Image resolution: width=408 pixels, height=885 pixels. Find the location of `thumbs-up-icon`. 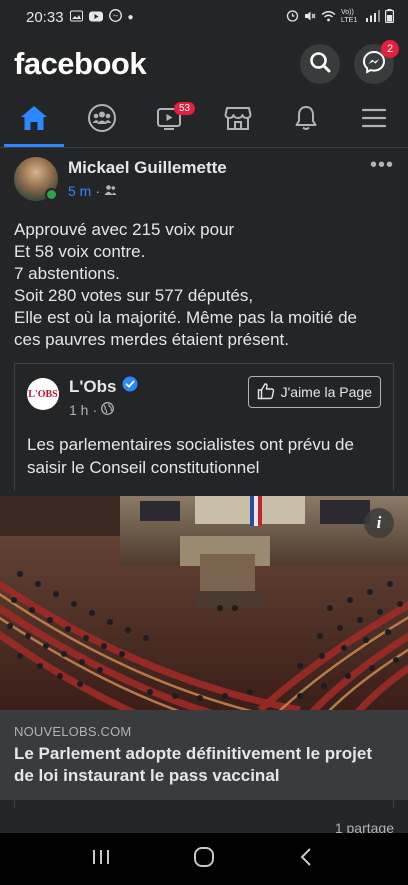

thumbs-up-icon is located at coordinates (266, 392).